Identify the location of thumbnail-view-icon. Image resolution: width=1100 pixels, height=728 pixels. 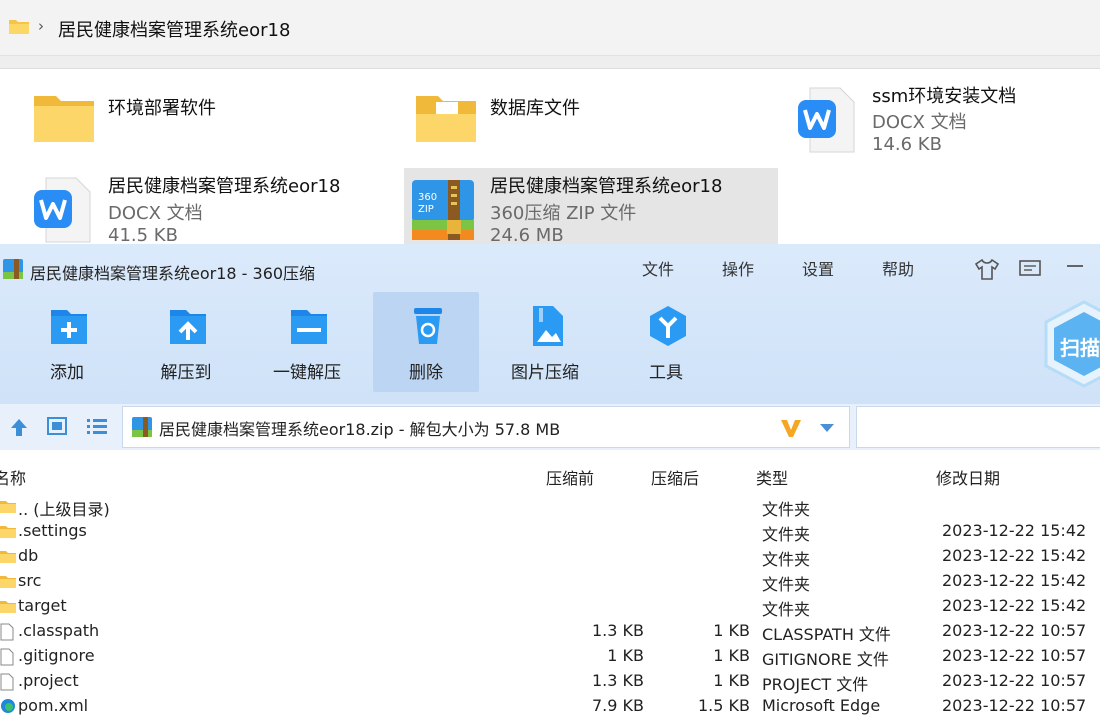
(57, 426).